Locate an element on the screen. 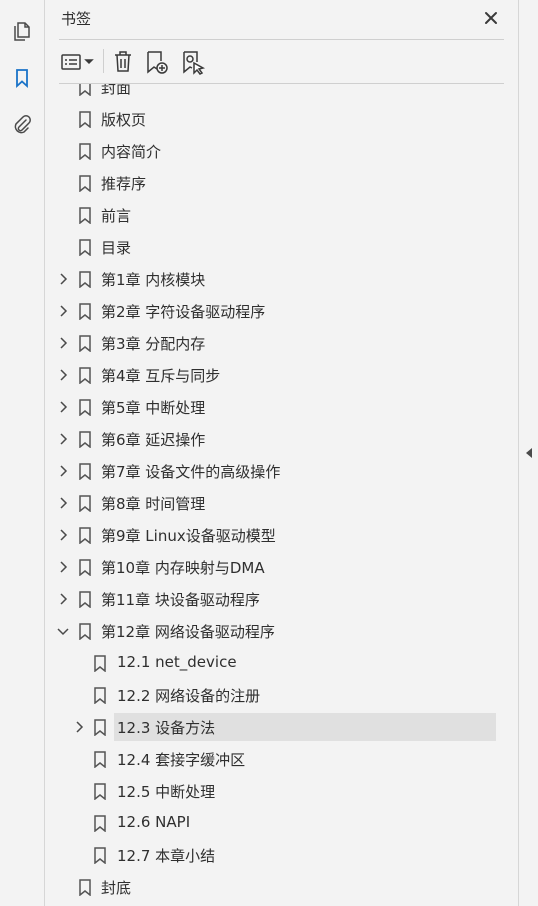 The height and width of the screenshot is (906, 538). bookmark-label: 第1章 内核模块 is located at coordinates (153, 280).